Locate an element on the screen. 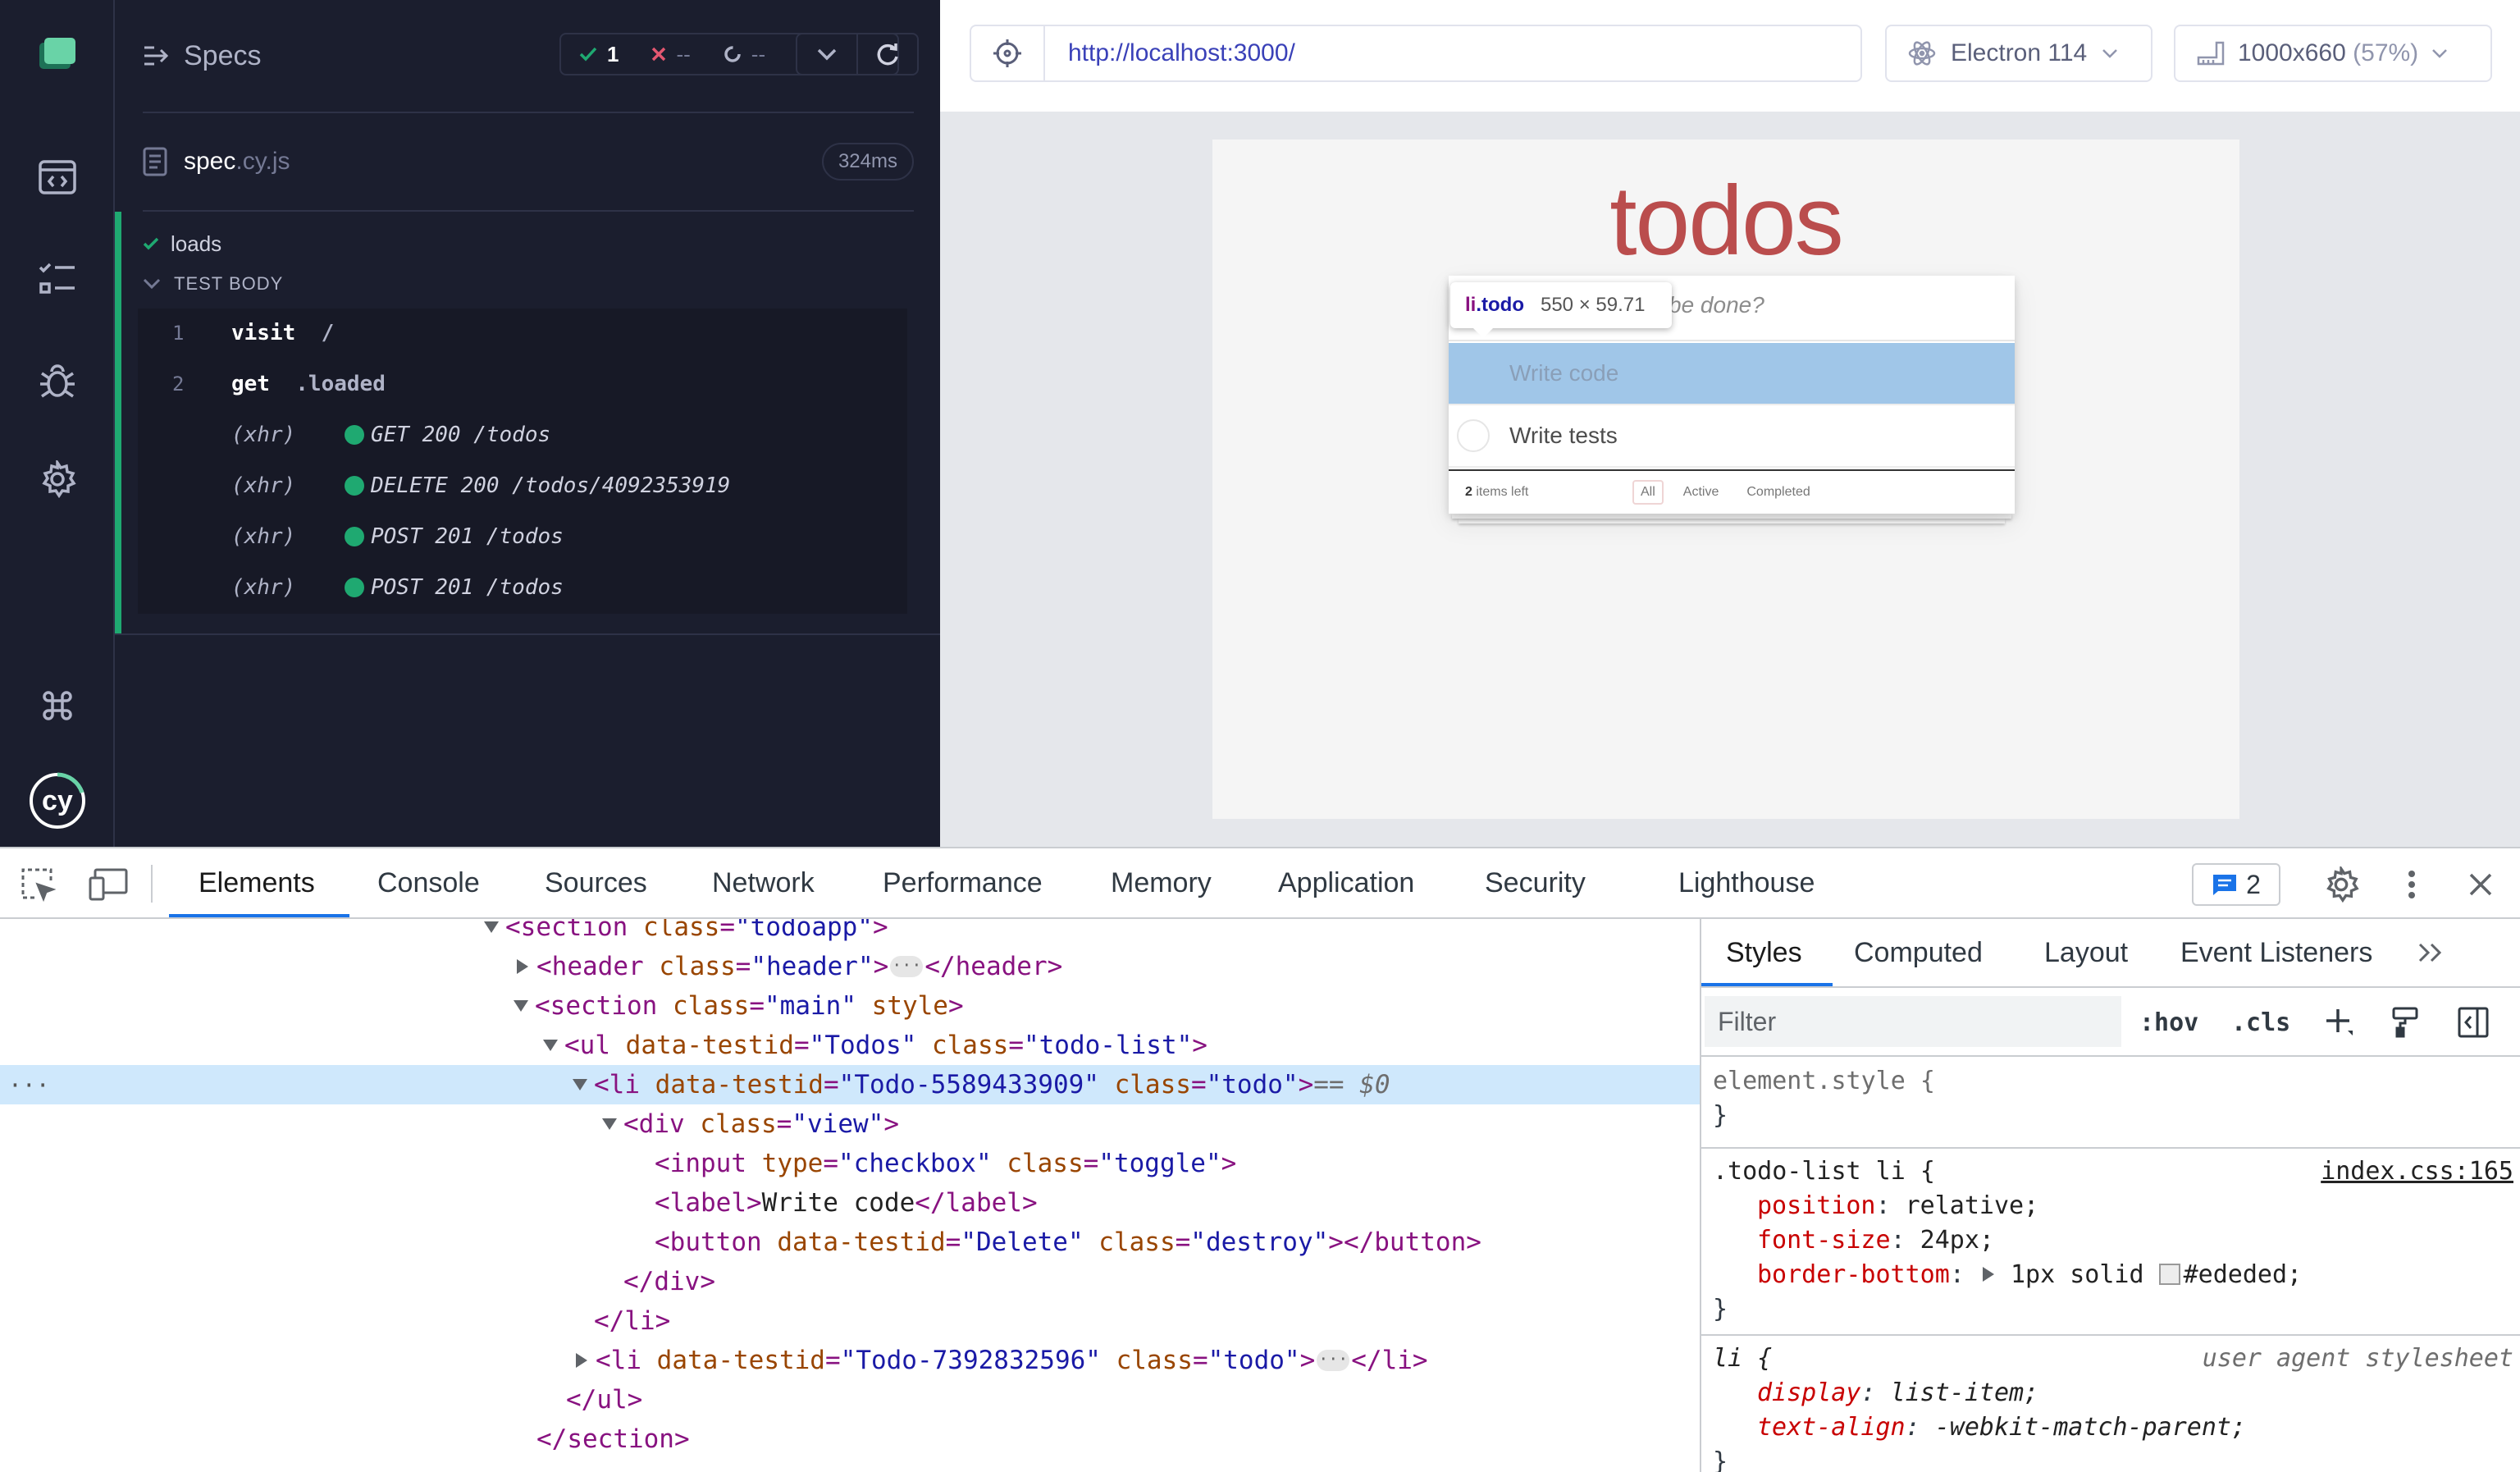 The width and height of the screenshot is (2520, 1472). tab-event-listeners: Event Listeners is located at coordinates (2276, 952).